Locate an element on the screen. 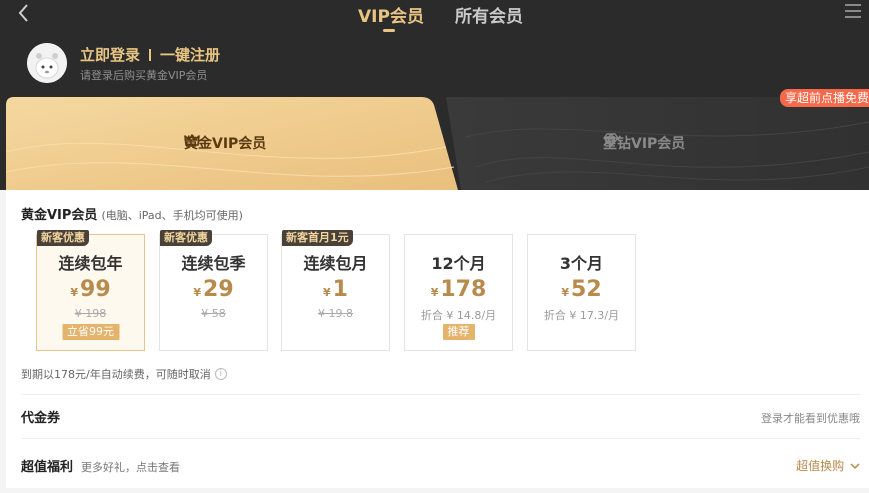  section-title-text: 黄金VIP会员 is located at coordinates (59, 215).